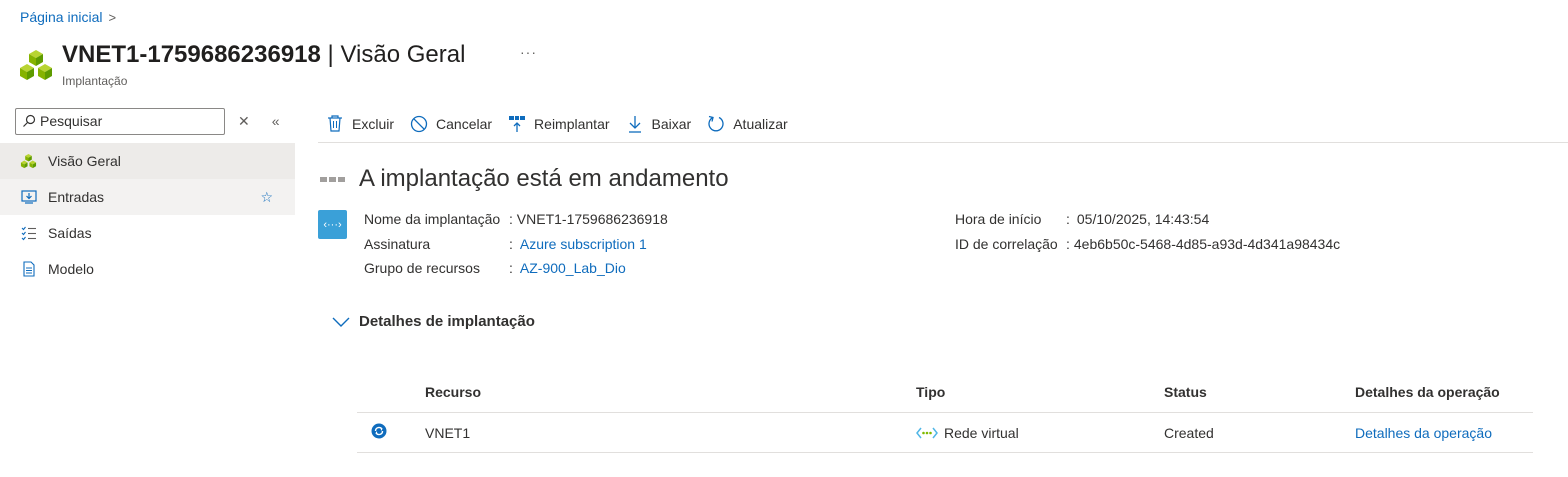 Image resolution: width=1568 pixels, height=477 pixels. Describe the element at coordinates (266, 197) in the screenshot. I see `star-icon: ☆` at that location.